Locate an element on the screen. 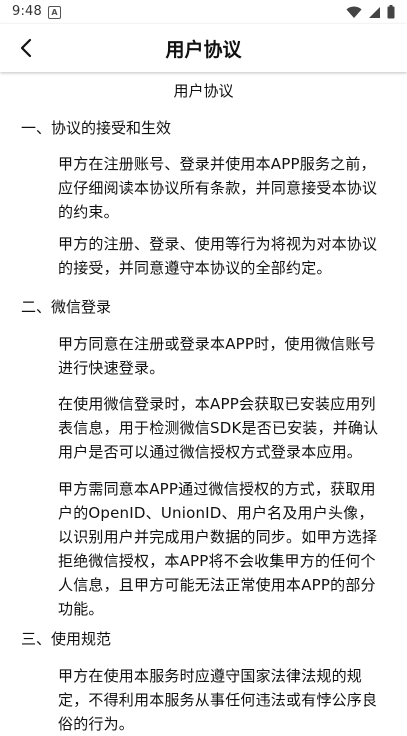 The height and width of the screenshot is (736, 407). app-bar: 用户协议 is located at coordinates (203, 48).